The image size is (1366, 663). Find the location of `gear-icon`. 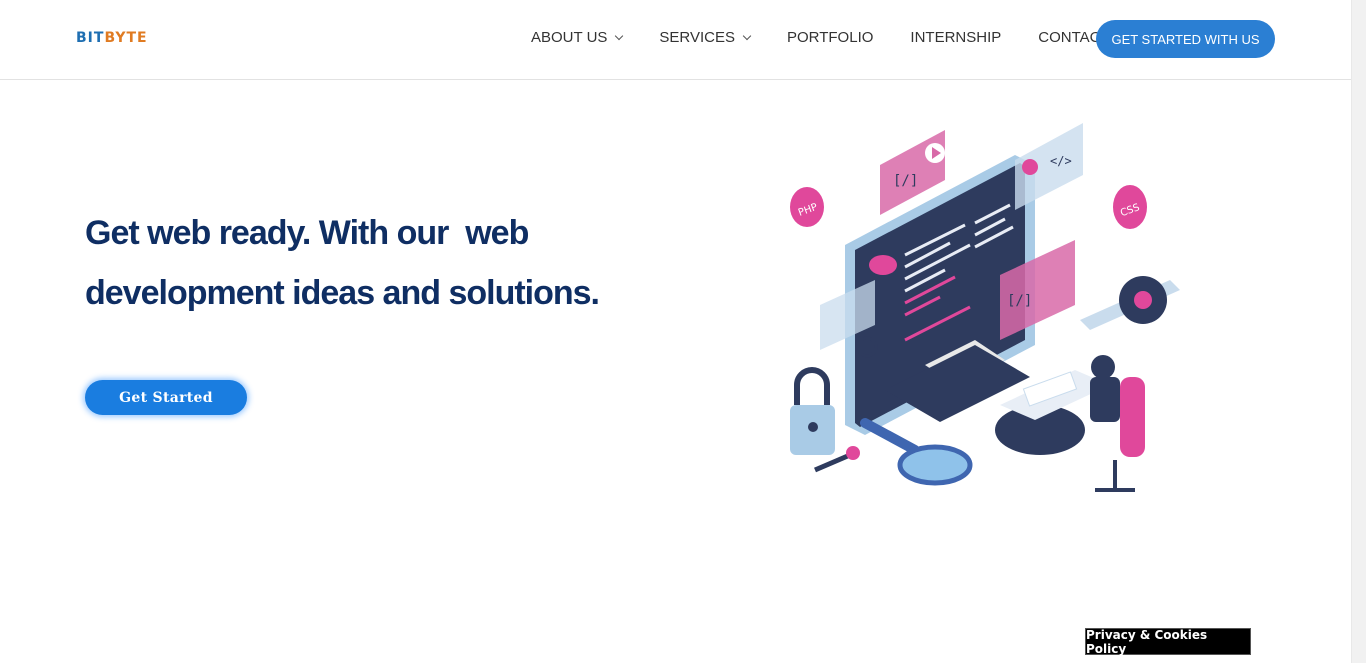

gear-icon is located at coordinates (1030, 167).